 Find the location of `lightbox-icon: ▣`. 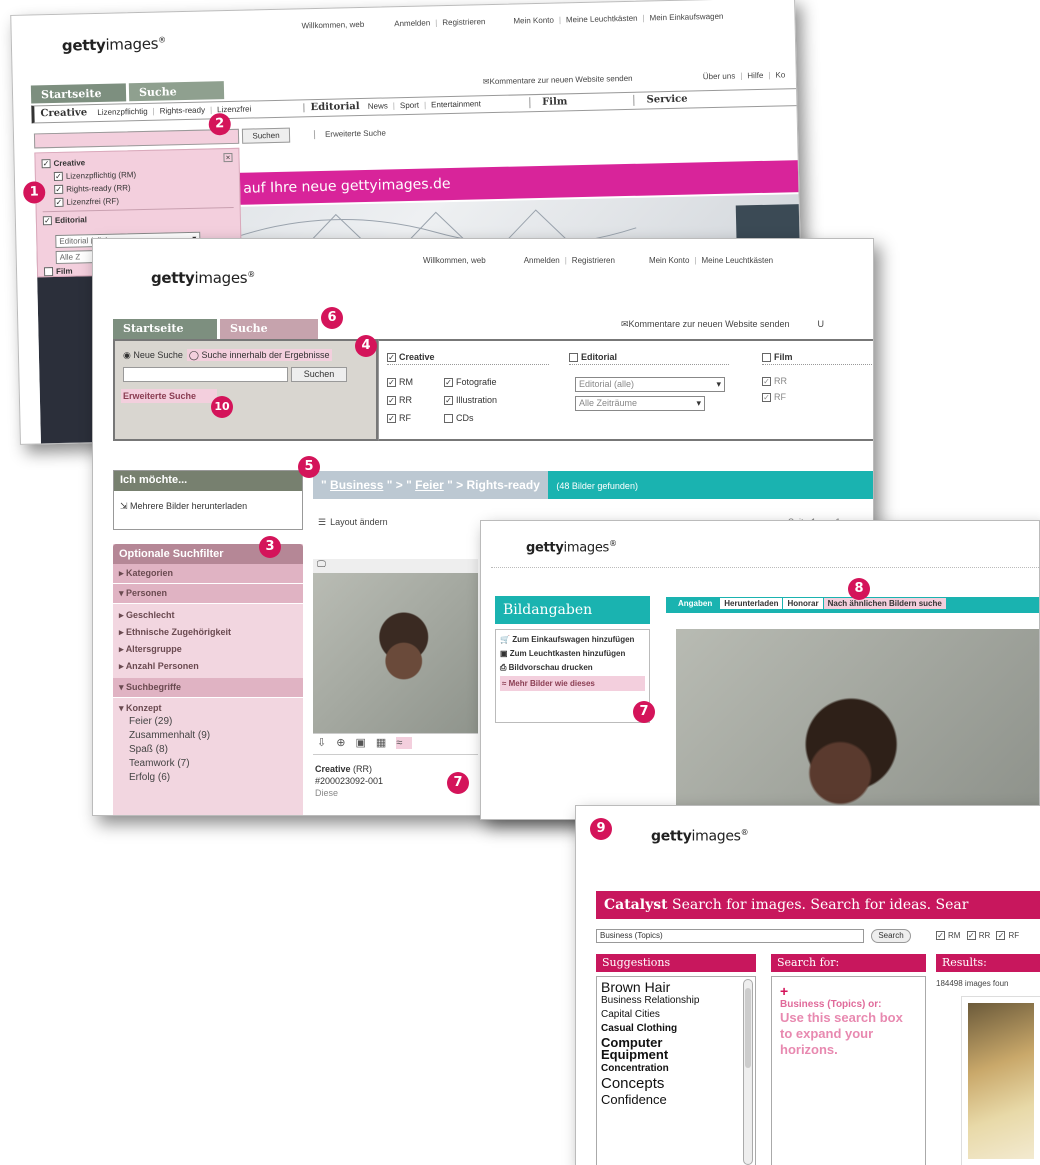

lightbox-icon: ▣ is located at coordinates (365, 743).